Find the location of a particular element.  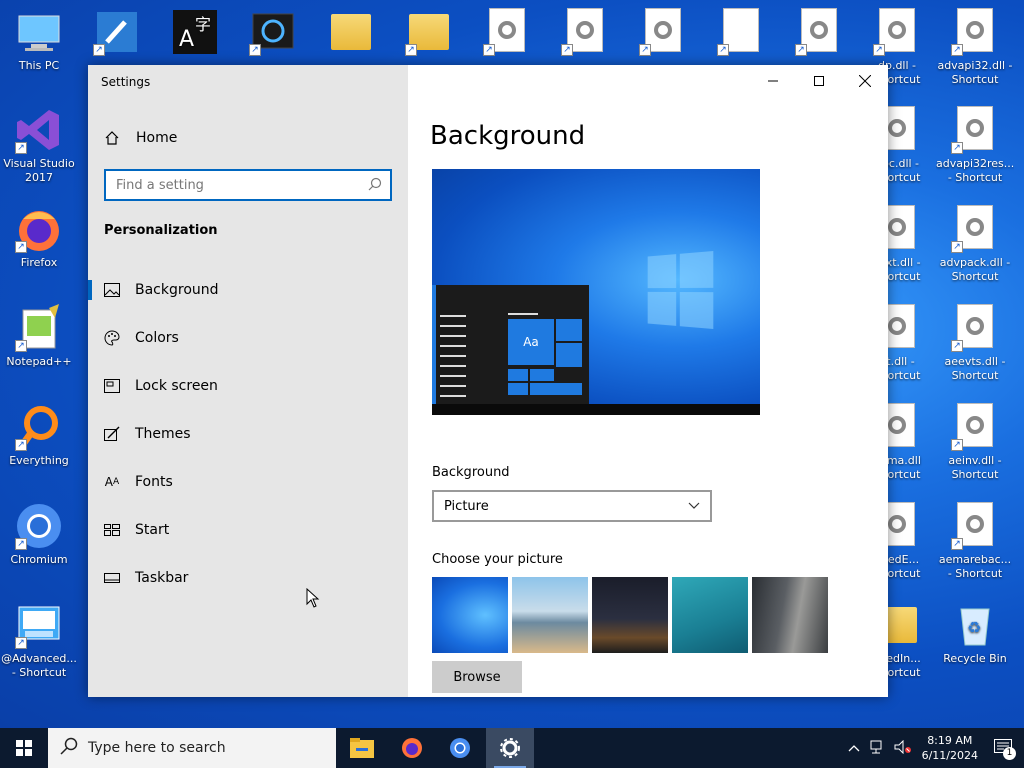

taskbar-firefox is located at coordinates (412, 748).